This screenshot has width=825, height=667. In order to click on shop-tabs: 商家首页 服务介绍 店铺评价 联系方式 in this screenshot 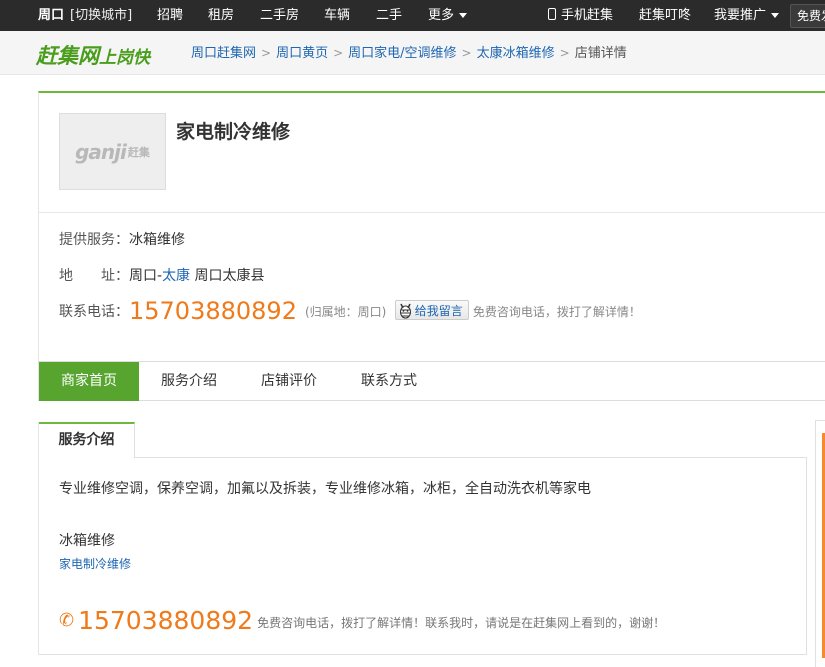, I will do `click(431, 381)`.